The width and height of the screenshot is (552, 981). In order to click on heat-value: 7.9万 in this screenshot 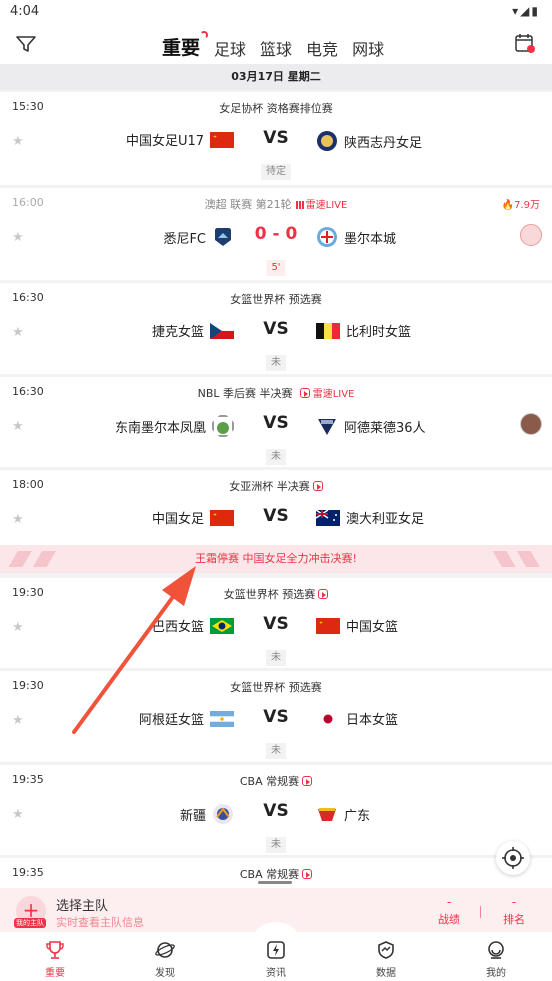, I will do `click(527, 205)`.